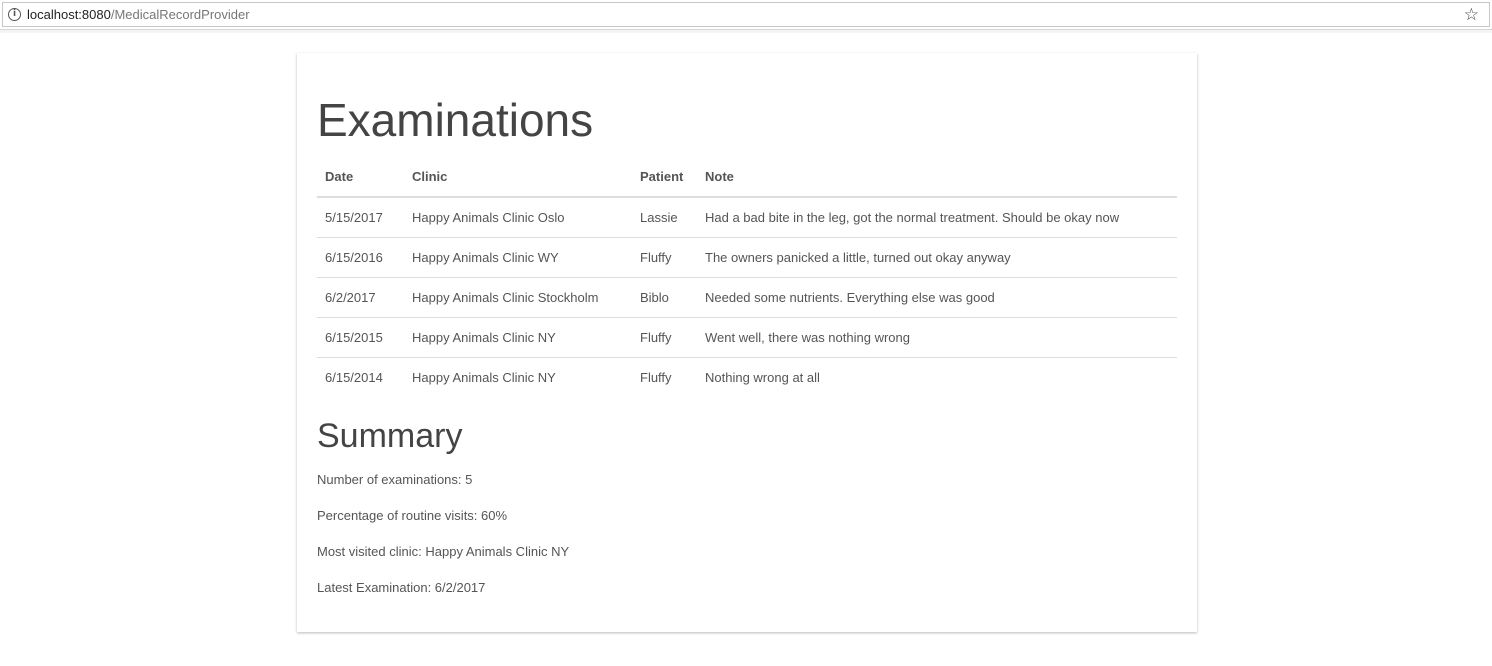  What do you see at coordinates (664, 297) in the screenshot?
I see `cell-patient: Biblo` at bounding box center [664, 297].